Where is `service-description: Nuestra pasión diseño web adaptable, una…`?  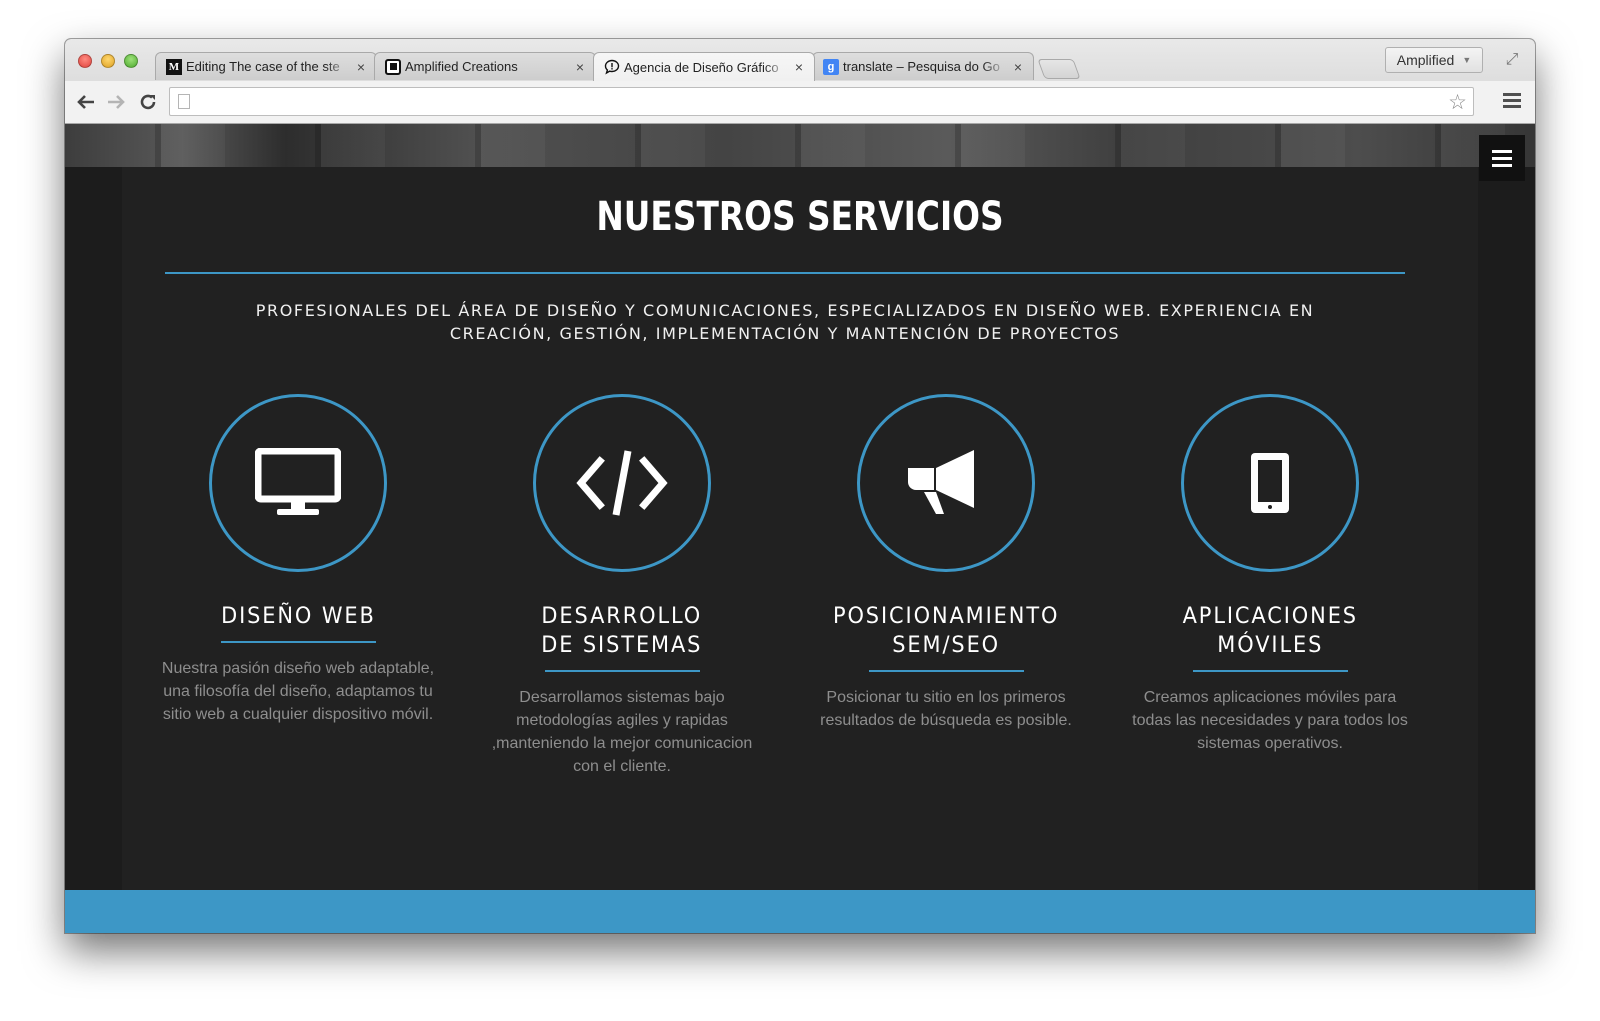
service-description: Nuestra pasión diseño web adaptable, una… is located at coordinates (298, 691).